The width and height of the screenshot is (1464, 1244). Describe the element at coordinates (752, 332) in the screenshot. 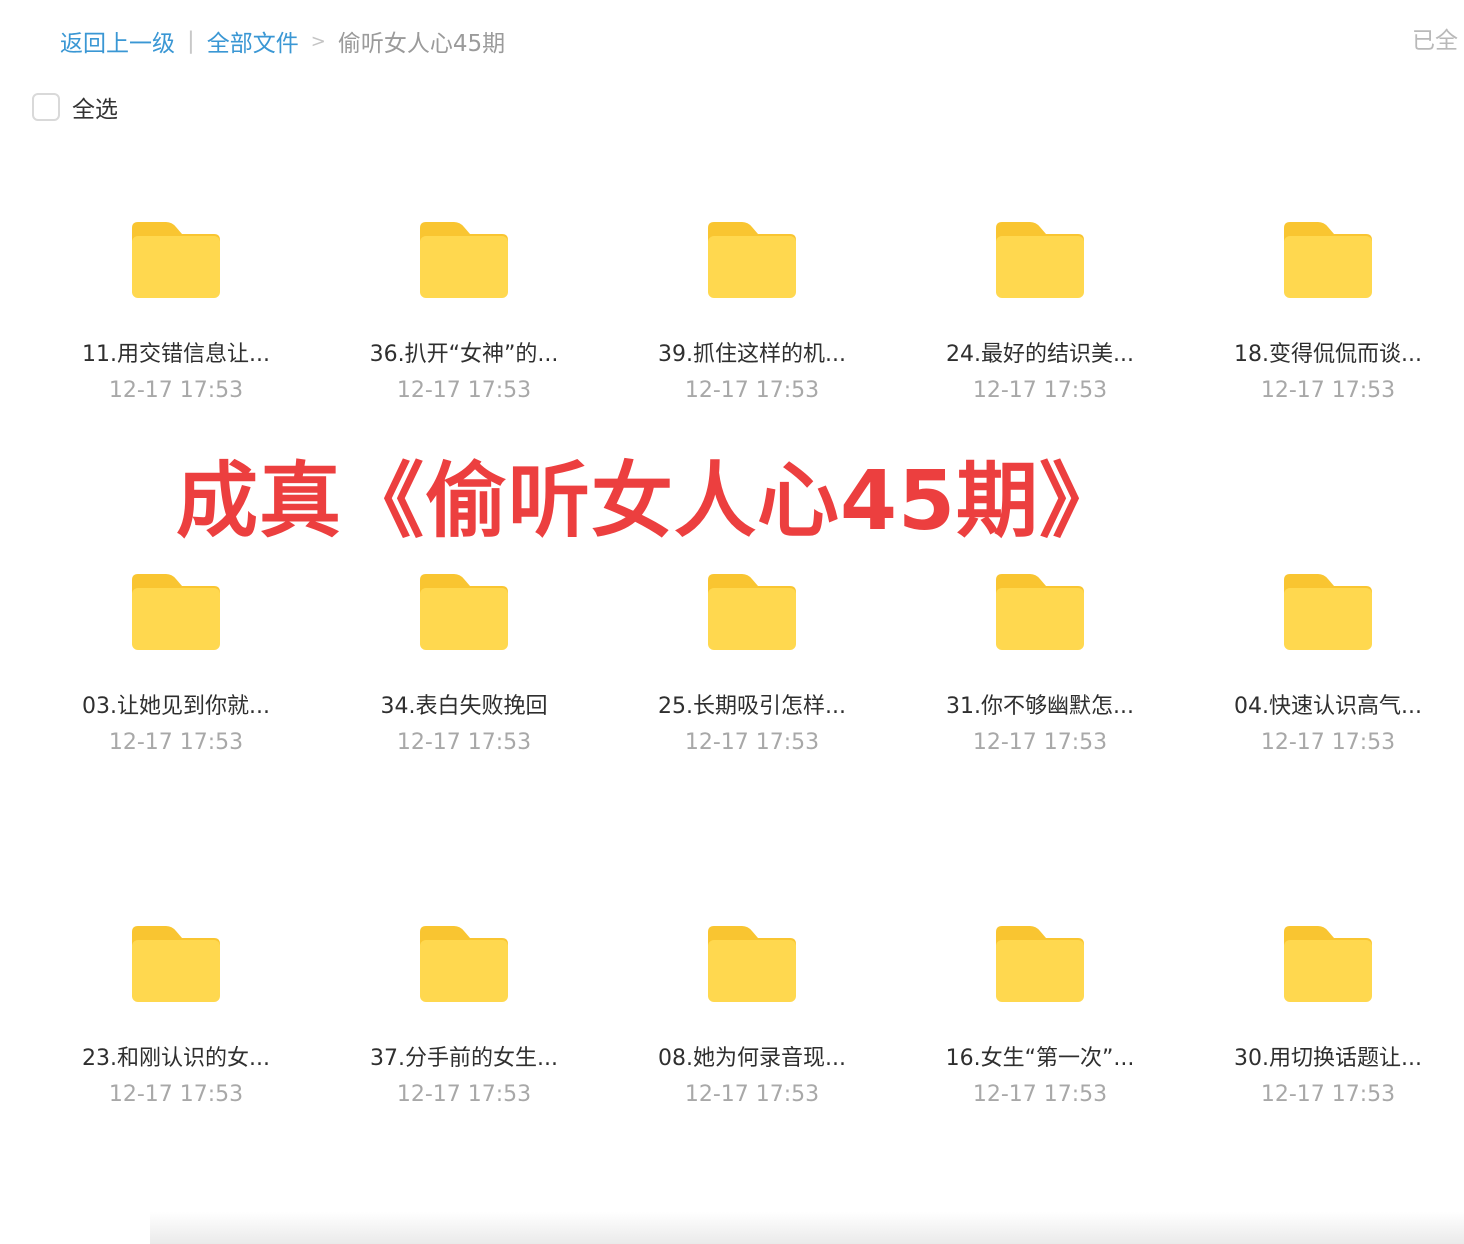

I see `folder-item: 39.抓住这样的机... 12-17 17:53` at that location.